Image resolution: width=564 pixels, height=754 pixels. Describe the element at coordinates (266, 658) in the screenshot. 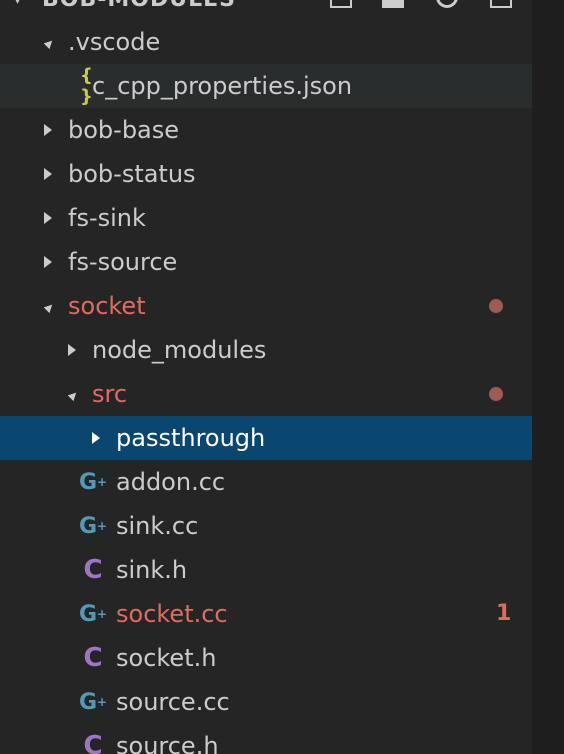

I see `tree-file-socket-h: Csocket.h` at that location.